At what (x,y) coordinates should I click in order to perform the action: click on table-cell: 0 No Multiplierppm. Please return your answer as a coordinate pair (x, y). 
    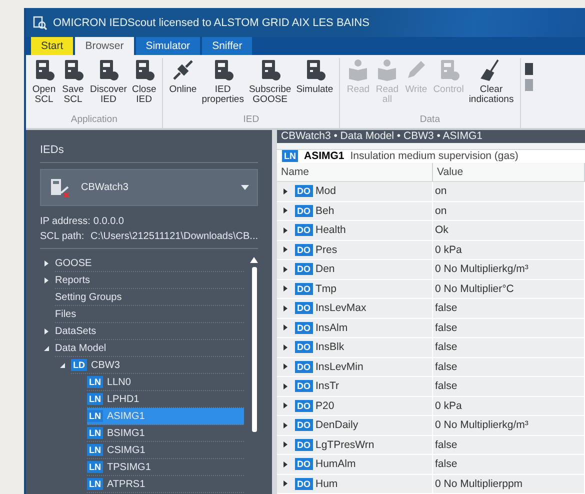
    Looking at the image, I should click on (479, 484).